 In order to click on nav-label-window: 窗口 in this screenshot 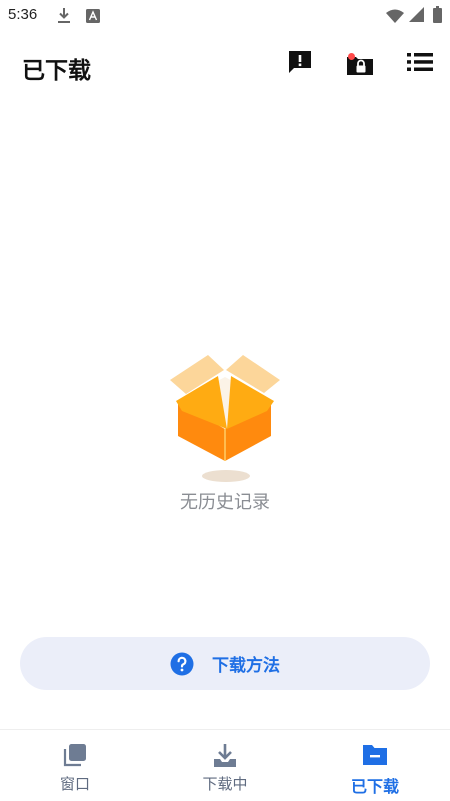, I will do `click(74, 784)`.